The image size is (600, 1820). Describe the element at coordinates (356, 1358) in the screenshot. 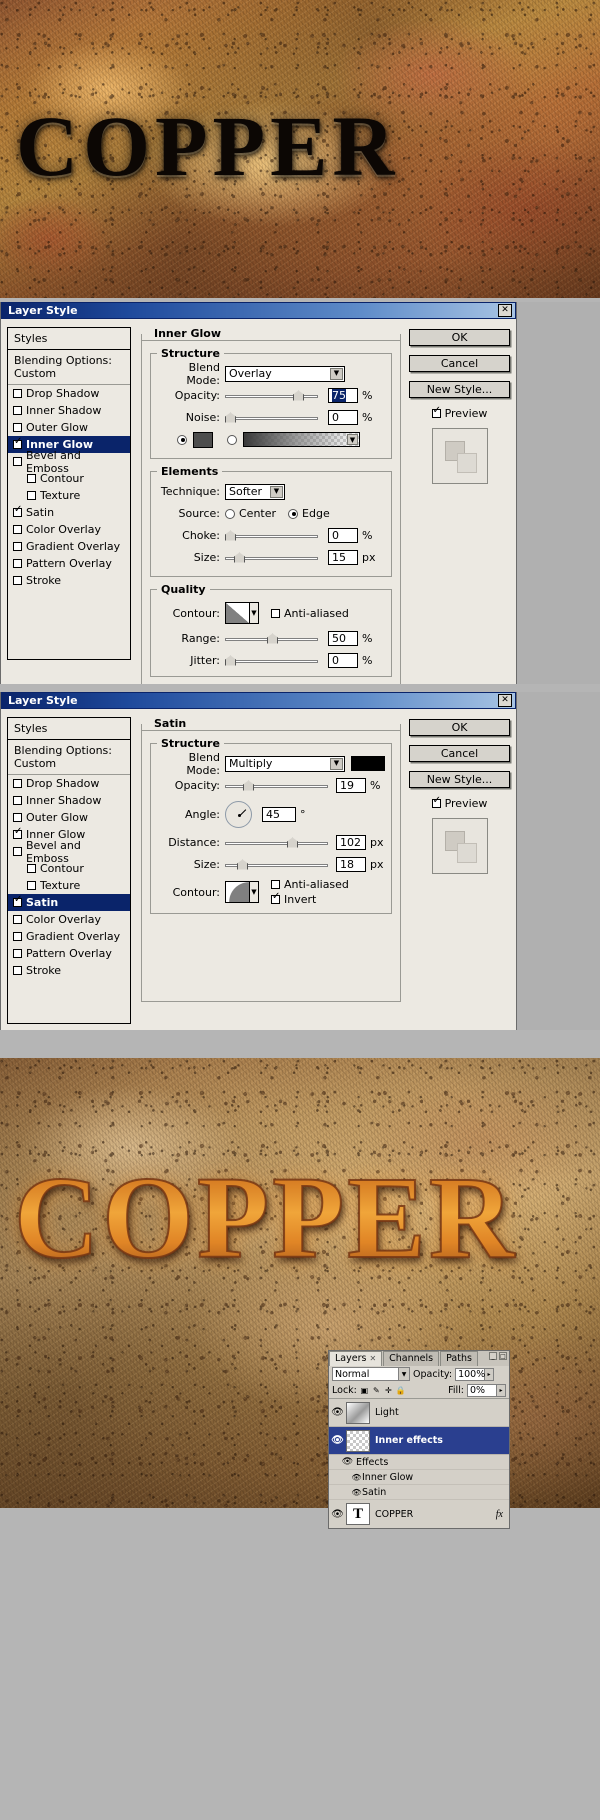

I see `tab-layers: Layers ✕` at that location.